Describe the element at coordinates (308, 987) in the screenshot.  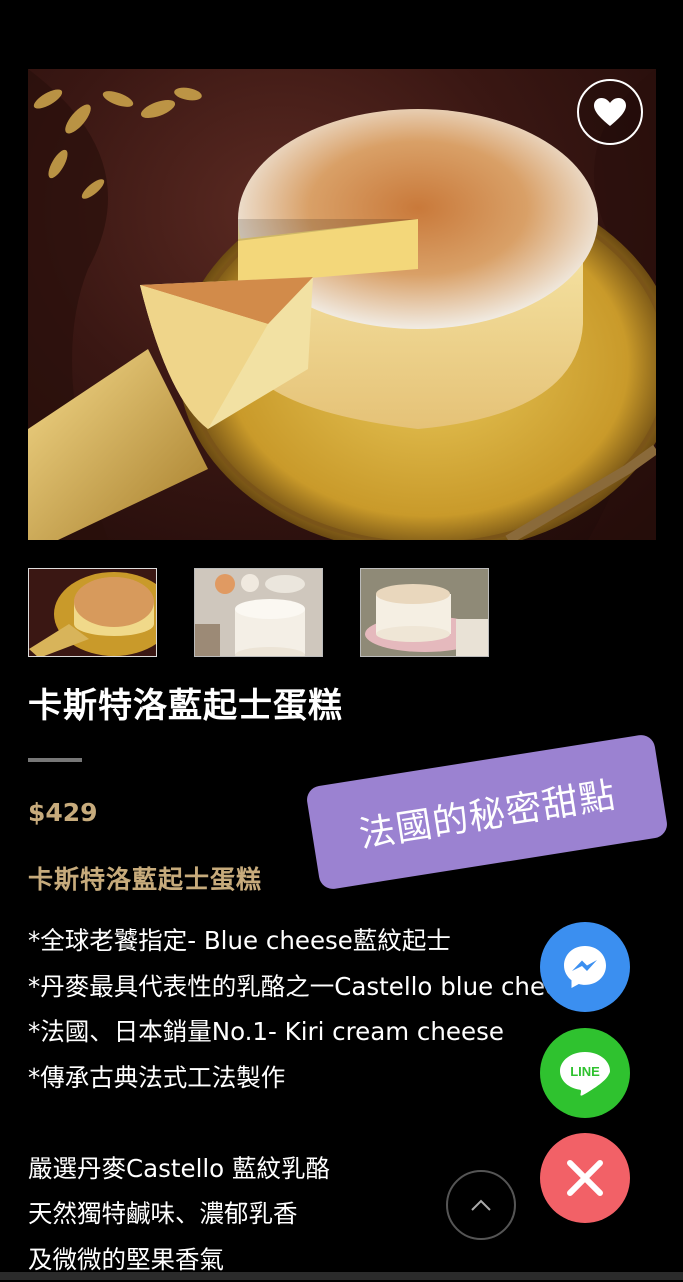
I see `description-line: *丹麥最具代表性的乳酪之一Castello blue cheese` at that location.